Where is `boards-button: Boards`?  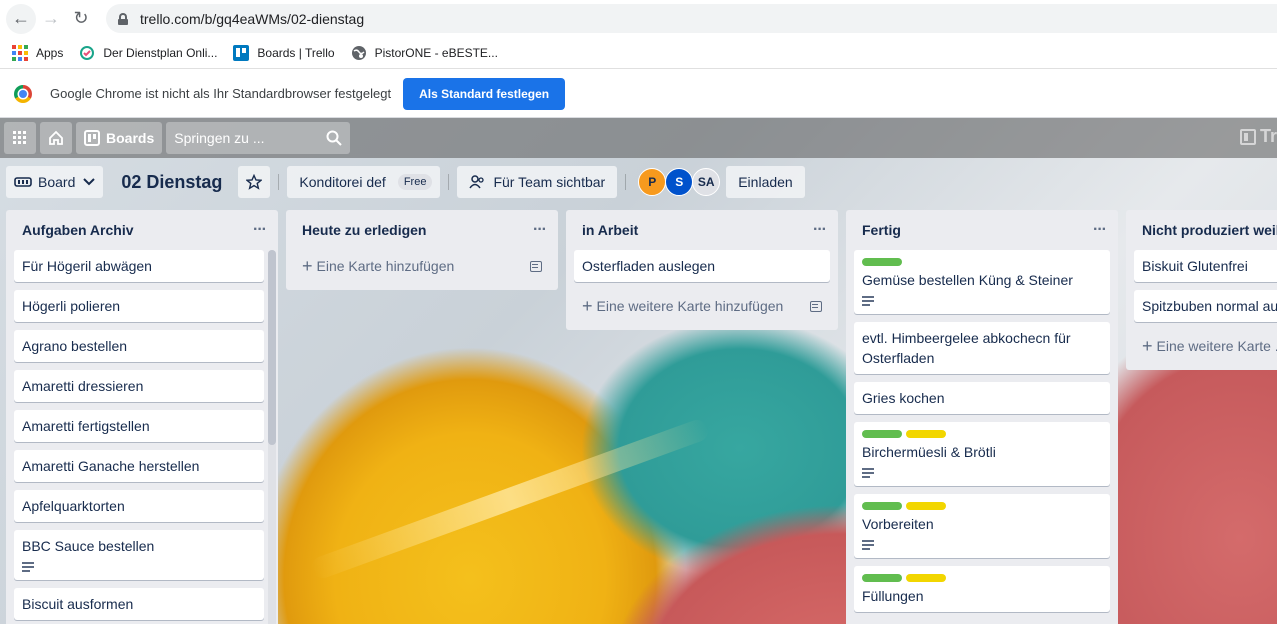 boards-button: Boards is located at coordinates (119, 138).